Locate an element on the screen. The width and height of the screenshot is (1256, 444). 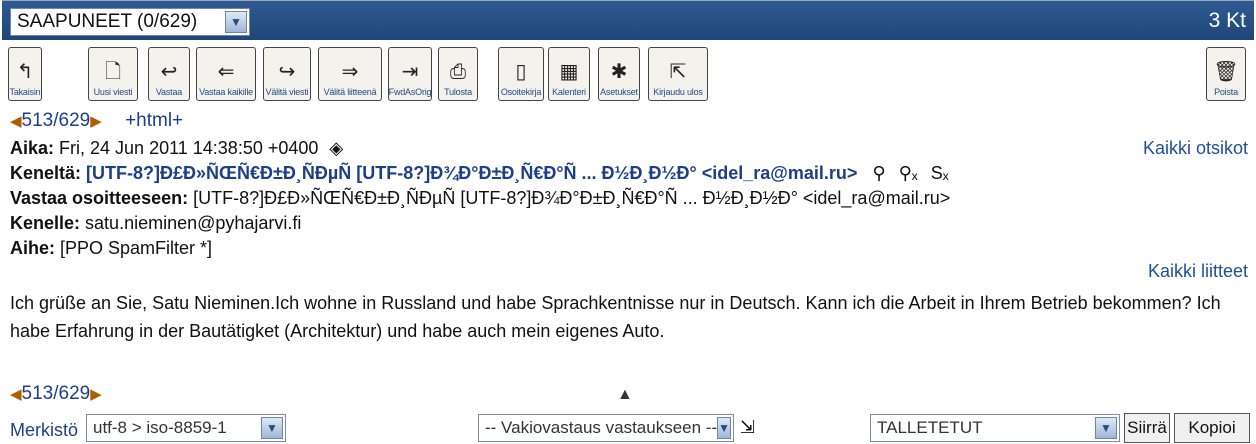
subject-value: [PPO SpamFilter *] is located at coordinates (136, 248).